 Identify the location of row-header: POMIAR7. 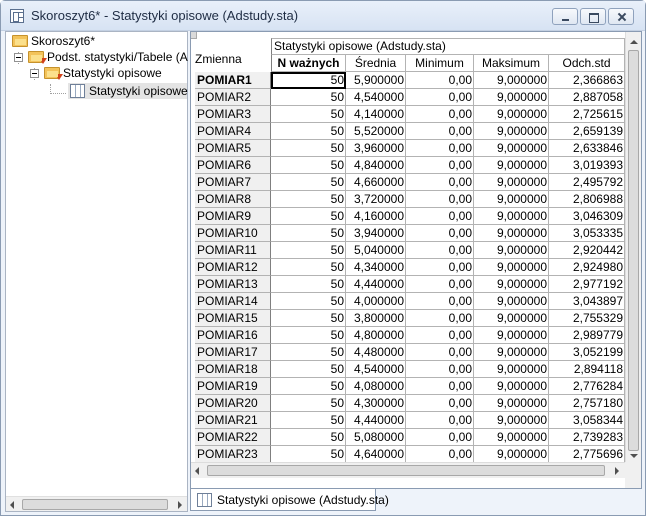
(233, 182).